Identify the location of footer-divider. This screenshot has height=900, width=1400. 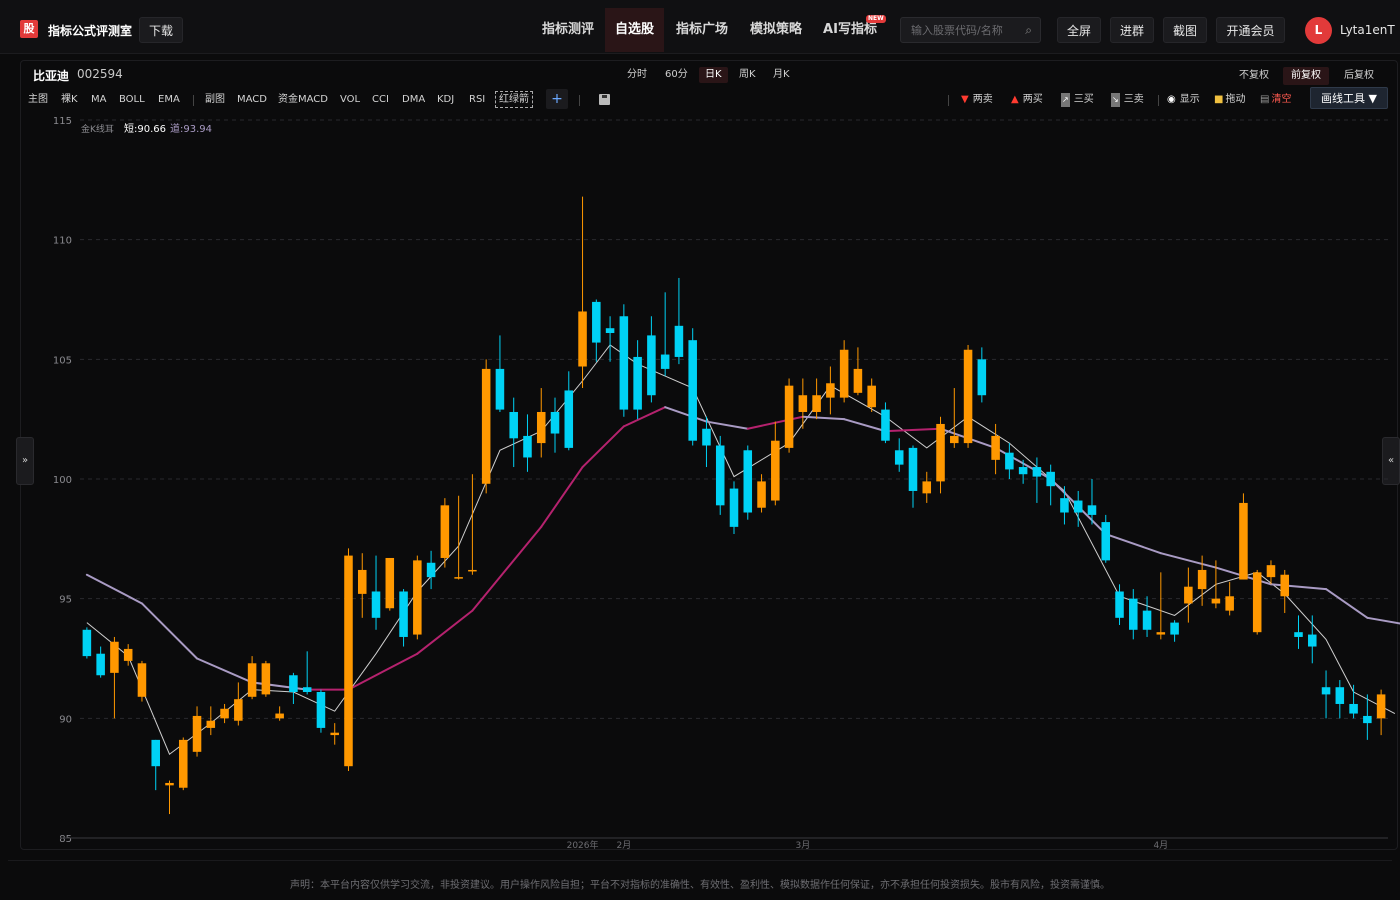
(700, 860).